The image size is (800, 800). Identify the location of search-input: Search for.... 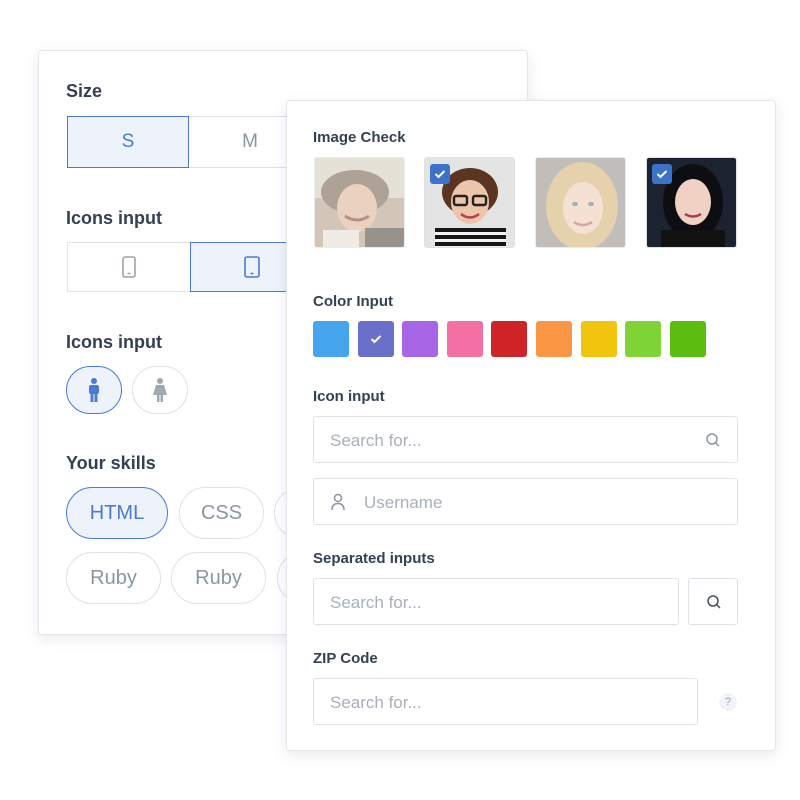
(525, 439).